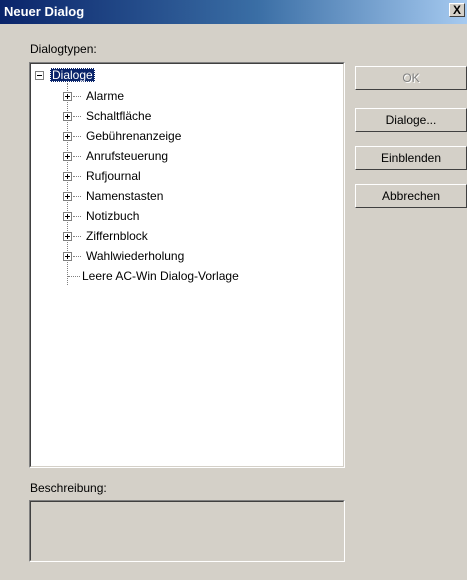 This screenshot has height=580, width=467. Describe the element at coordinates (68, 488) in the screenshot. I see `description-label: Beschreibung:` at that location.